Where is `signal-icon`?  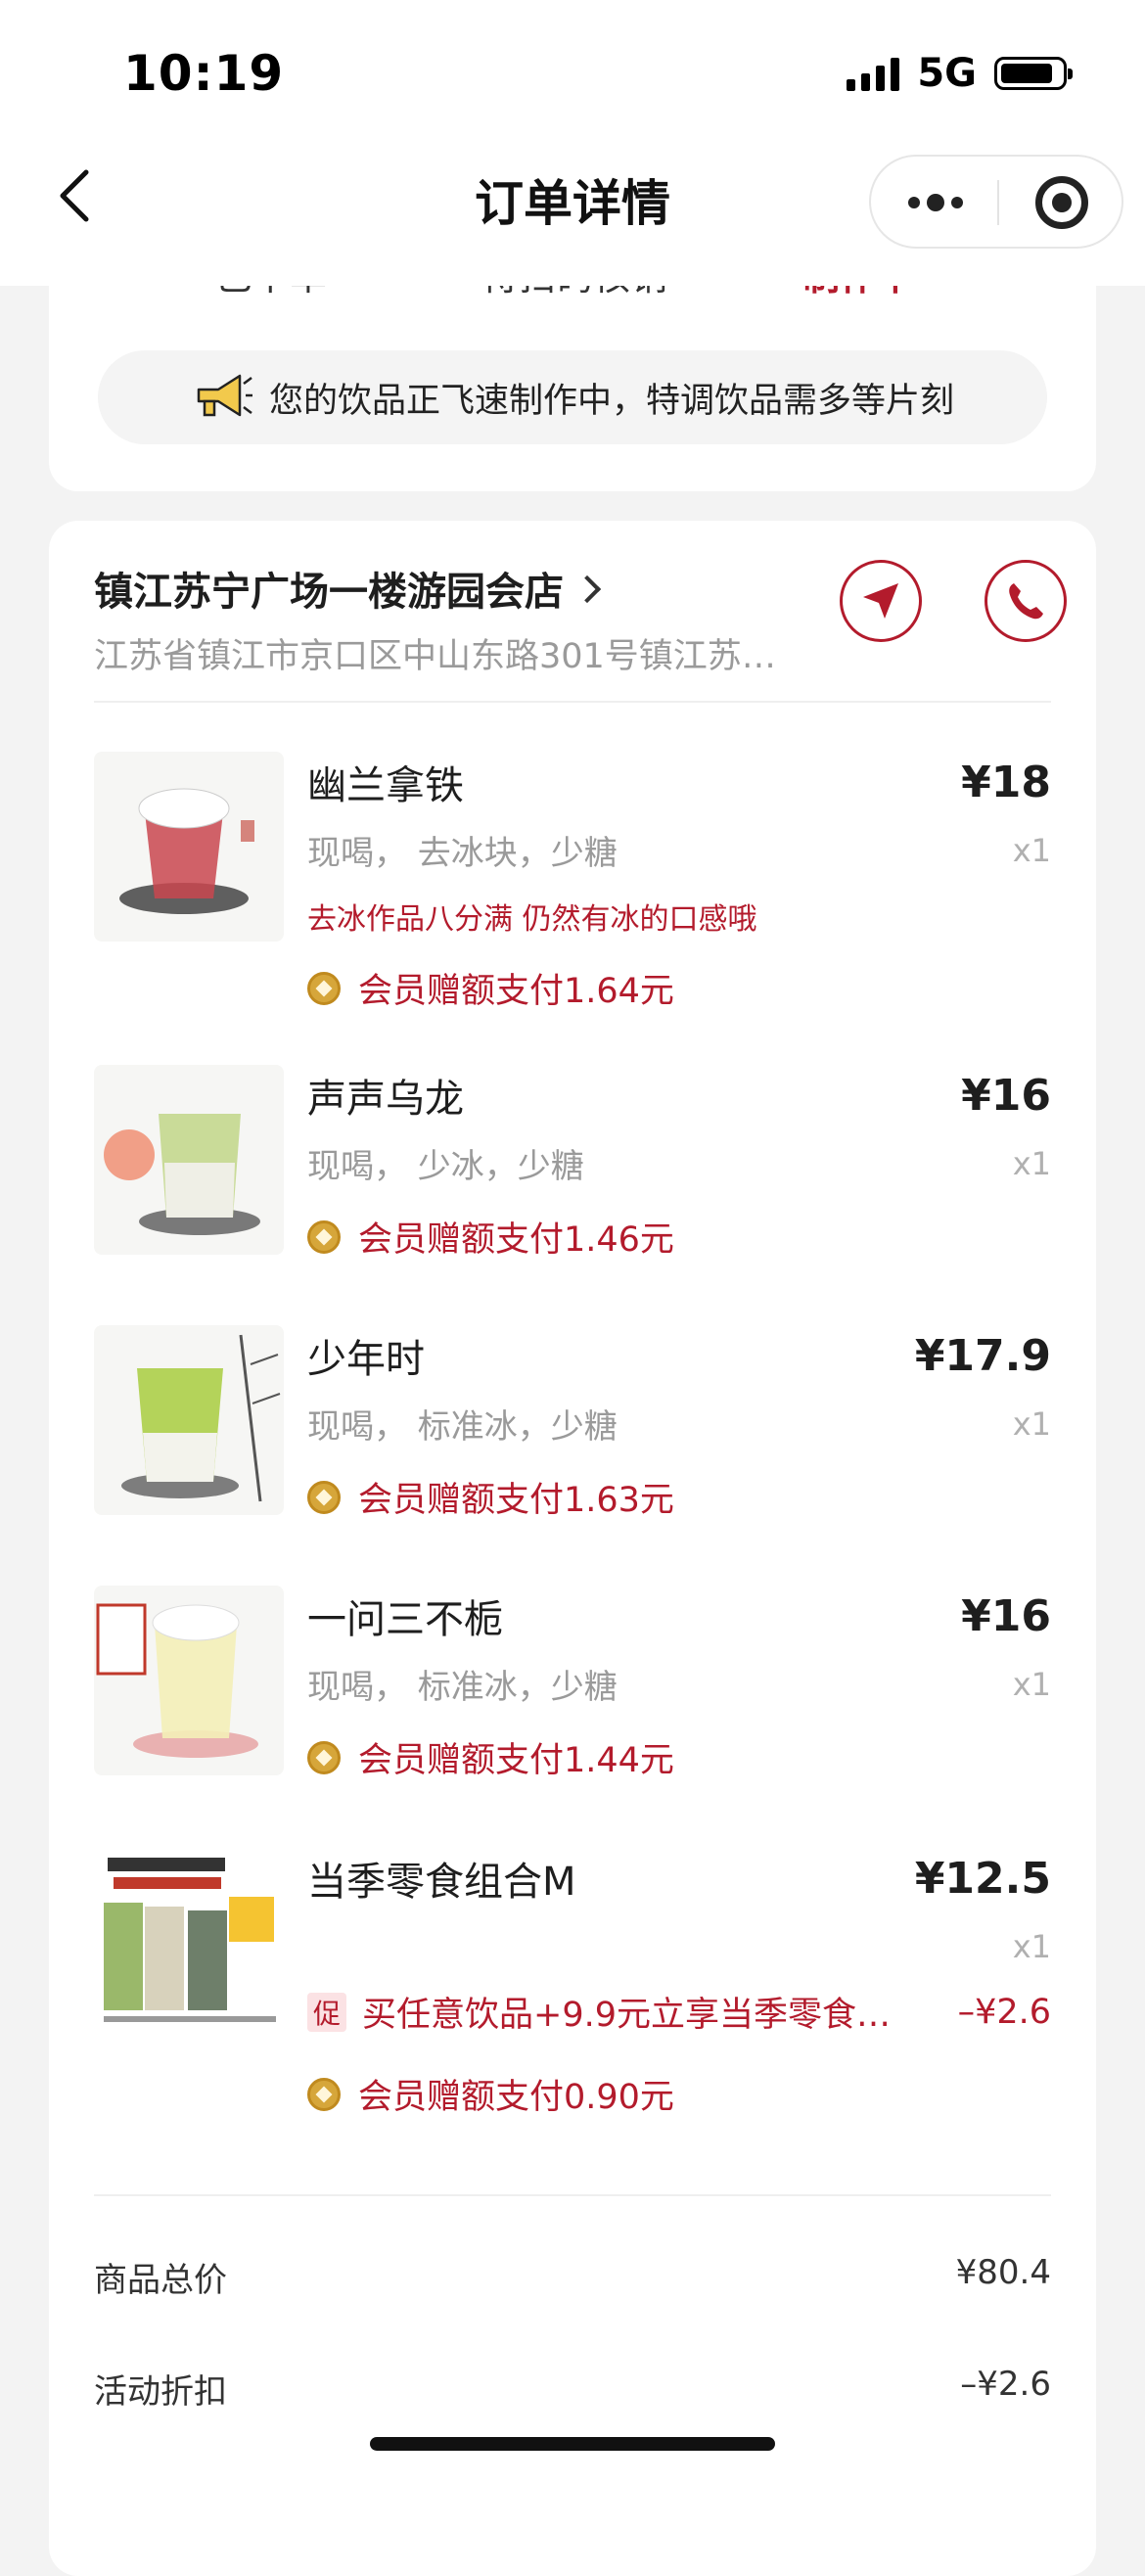 signal-icon is located at coordinates (873, 73).